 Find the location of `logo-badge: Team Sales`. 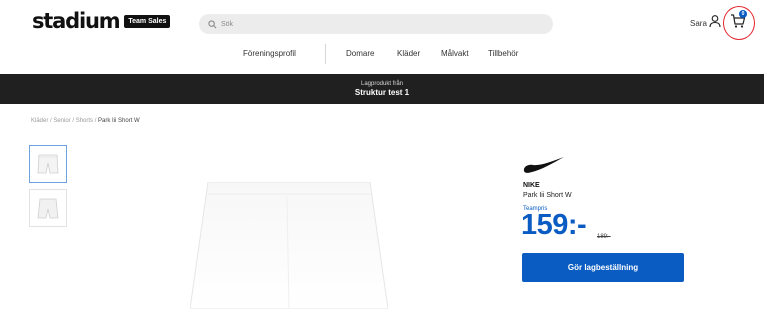

logo-badge: Team Sales is located at coordinates (147, 21).